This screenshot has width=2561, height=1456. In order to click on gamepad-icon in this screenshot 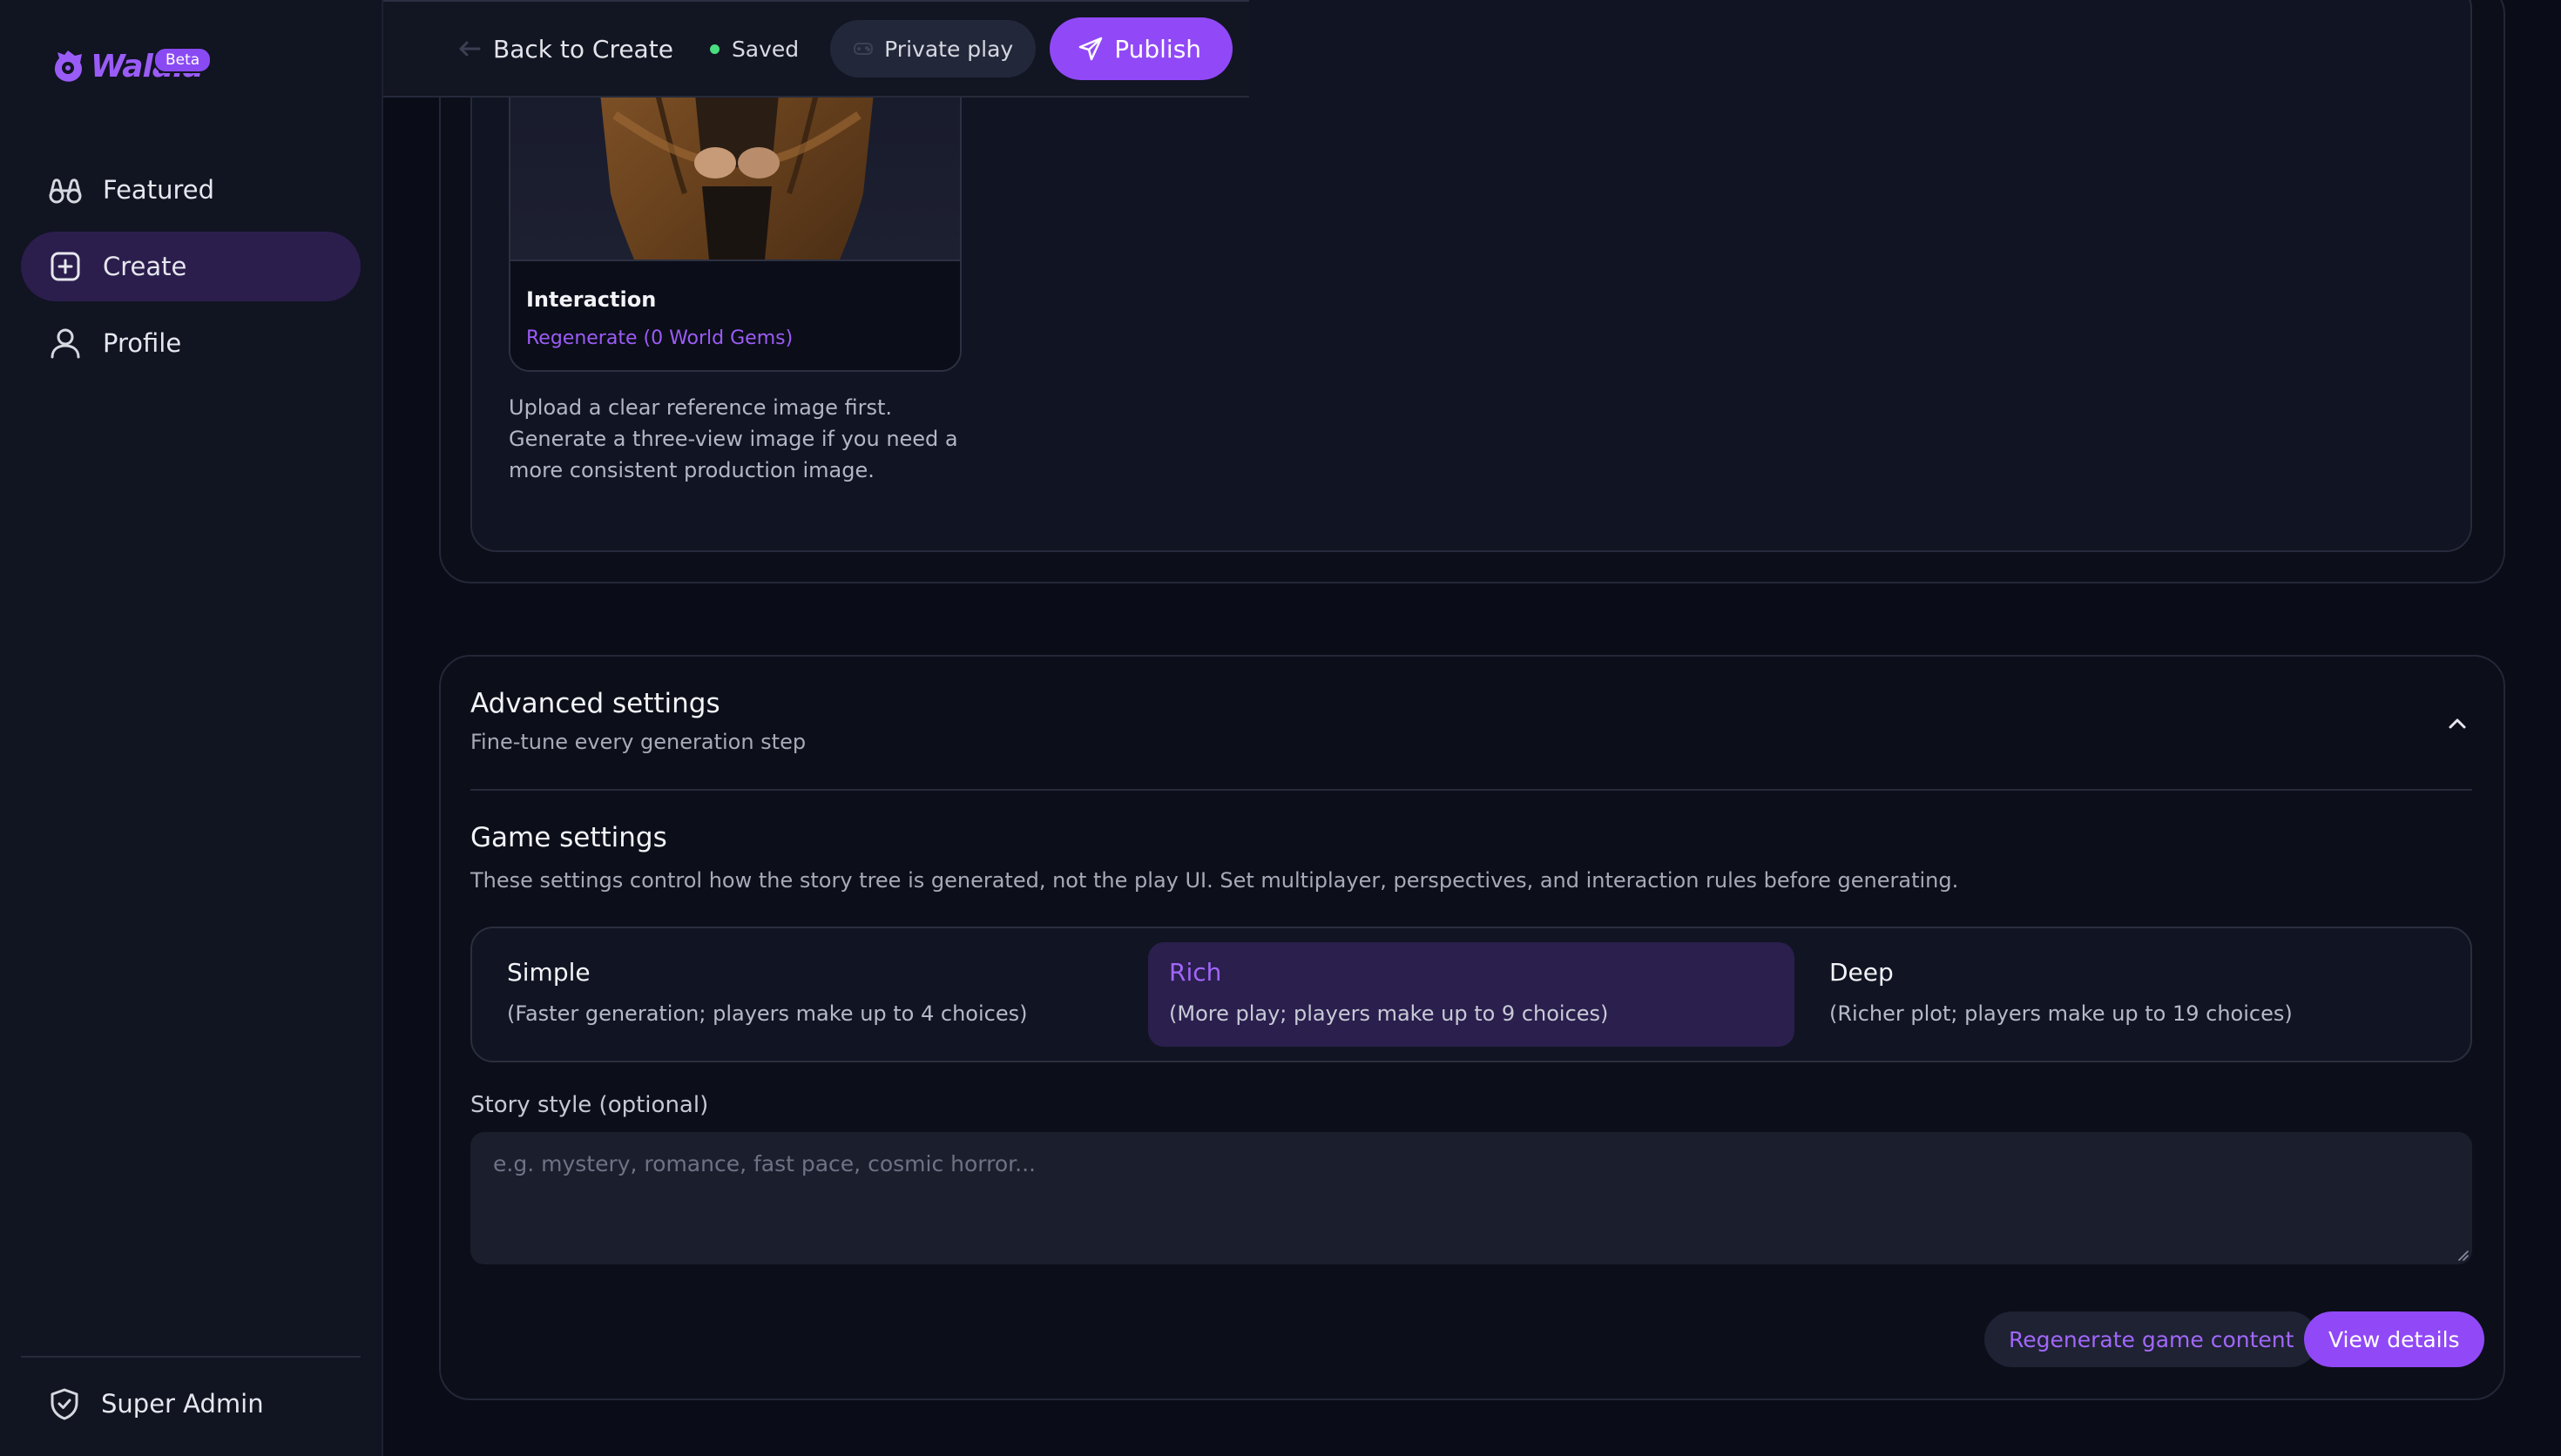, I will do `click(864, 49)`.